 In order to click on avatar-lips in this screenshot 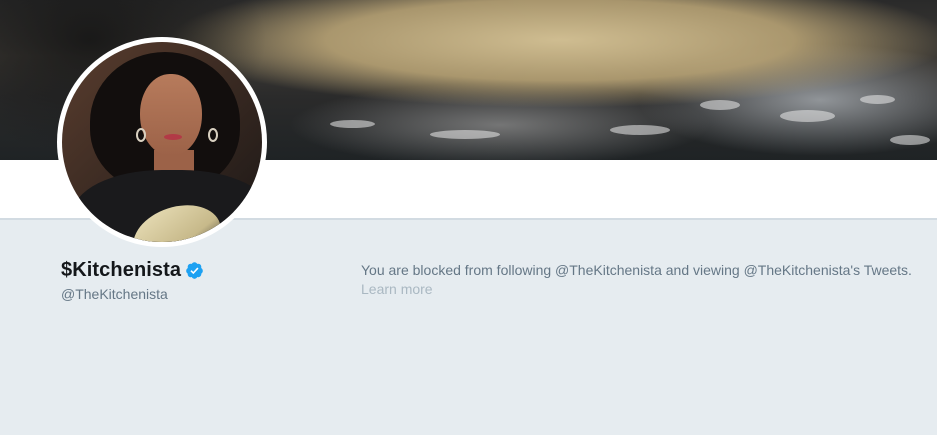, I will do `click(173, 137)`.